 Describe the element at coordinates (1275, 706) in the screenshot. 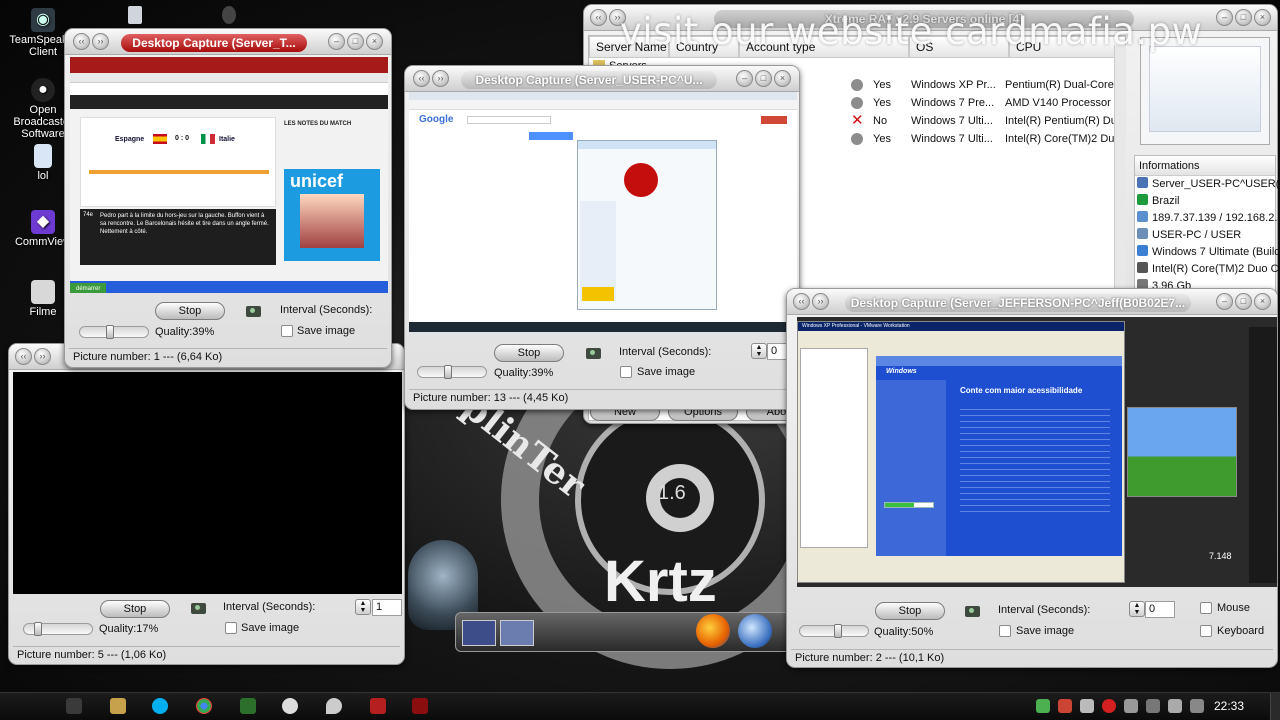

I see `show-desktop-button` at that location.